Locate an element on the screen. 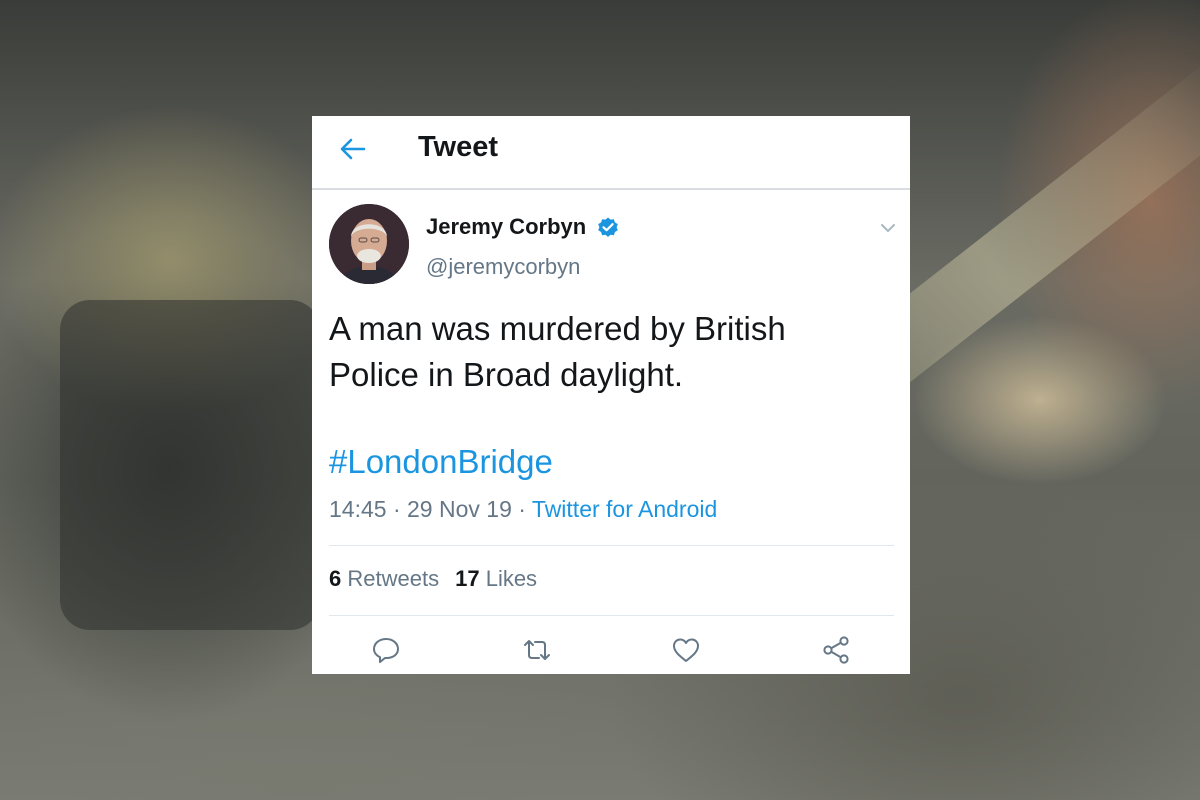 This screenshot has width=1200, height=800. chevron-down-icon is located at coordinates (888, 228).